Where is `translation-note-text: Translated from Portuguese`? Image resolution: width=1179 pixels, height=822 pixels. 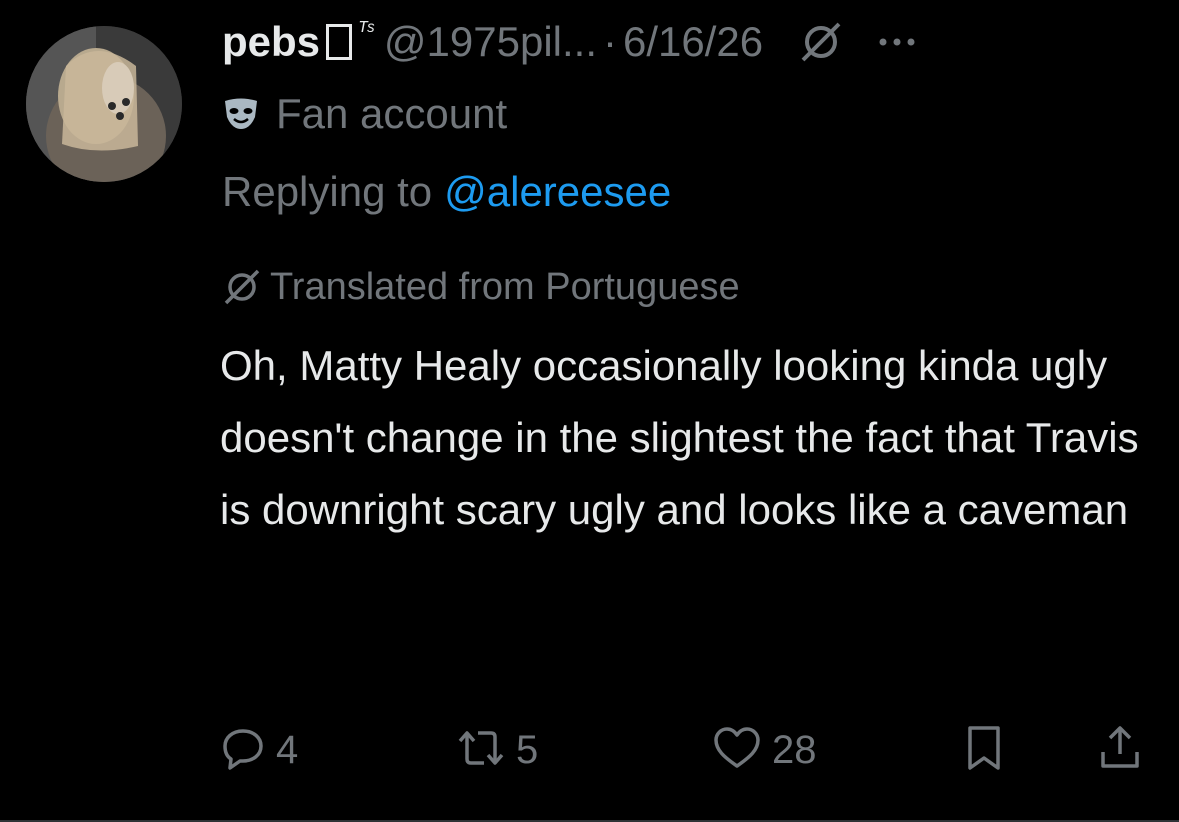
translation-note-text: Translated from Portuguese is located at coordinates (505, 286).